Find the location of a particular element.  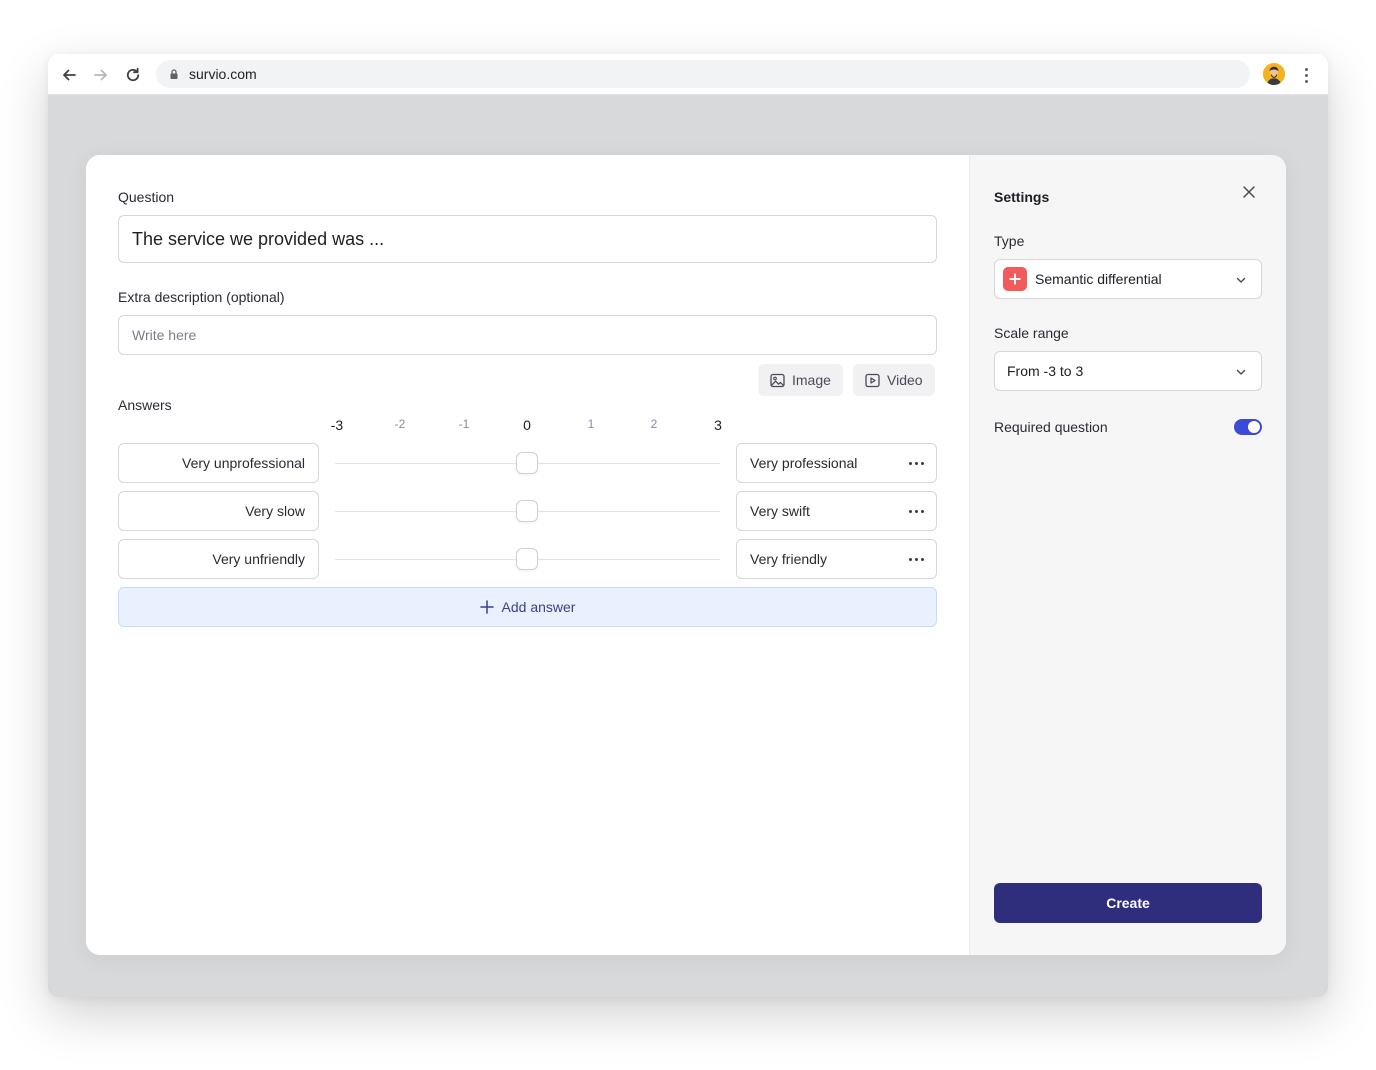

type-select: Semantic differential is located at coordinates (1128, 279).